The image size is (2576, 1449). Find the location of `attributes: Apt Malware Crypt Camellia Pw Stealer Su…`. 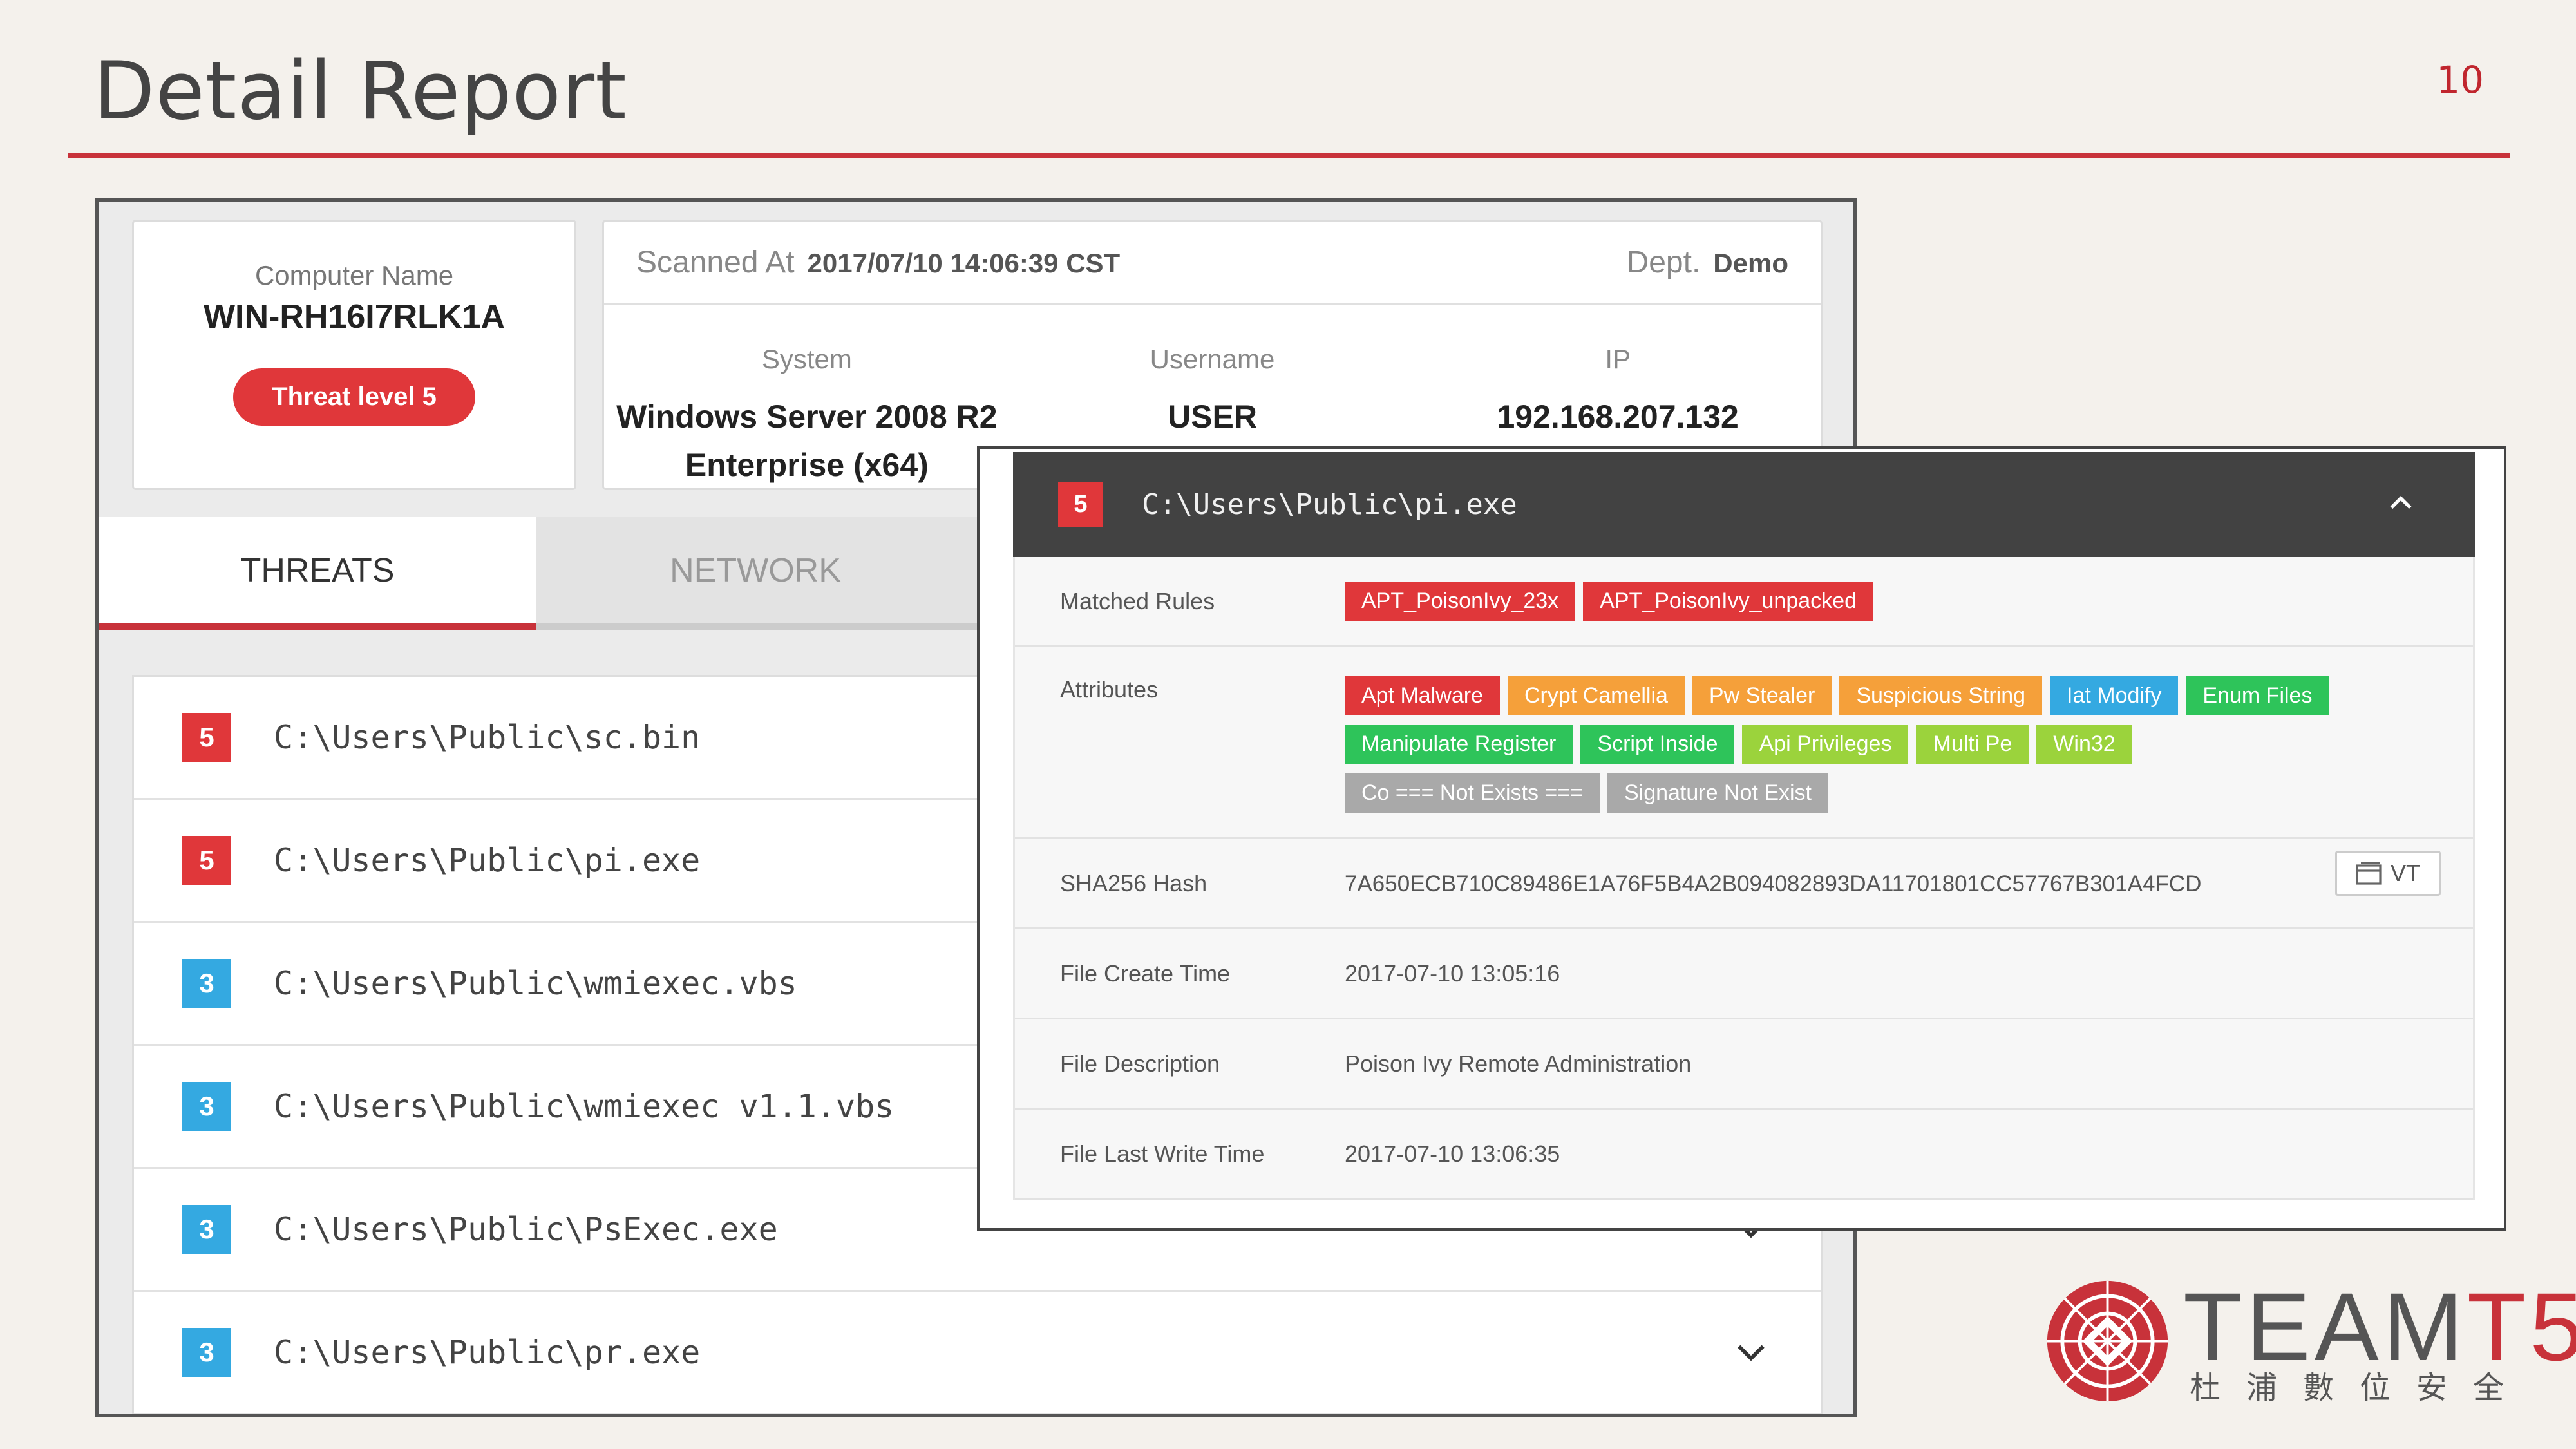

attributes: Apt Malware Crypt Camellia Pw Stealer Su… is located at coordinates (1909, 745).